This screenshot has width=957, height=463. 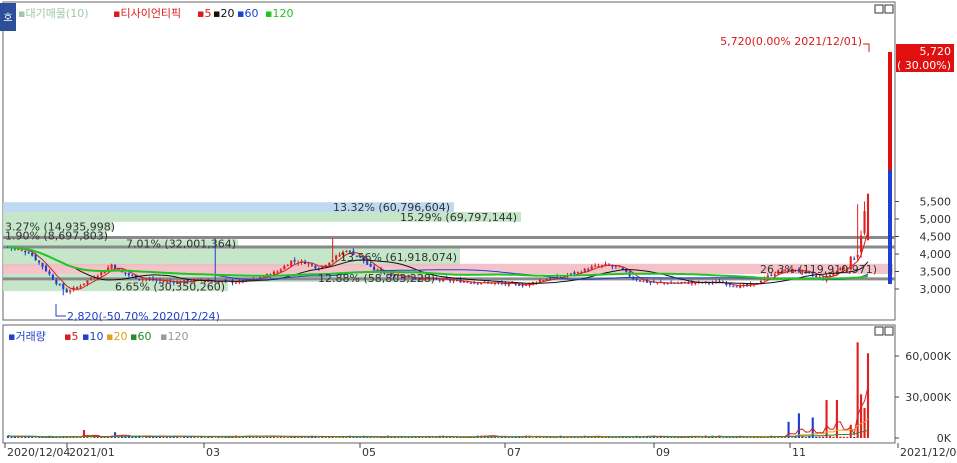 I want to click on volume-axis-label: 0K, so click(x=944, y=438).